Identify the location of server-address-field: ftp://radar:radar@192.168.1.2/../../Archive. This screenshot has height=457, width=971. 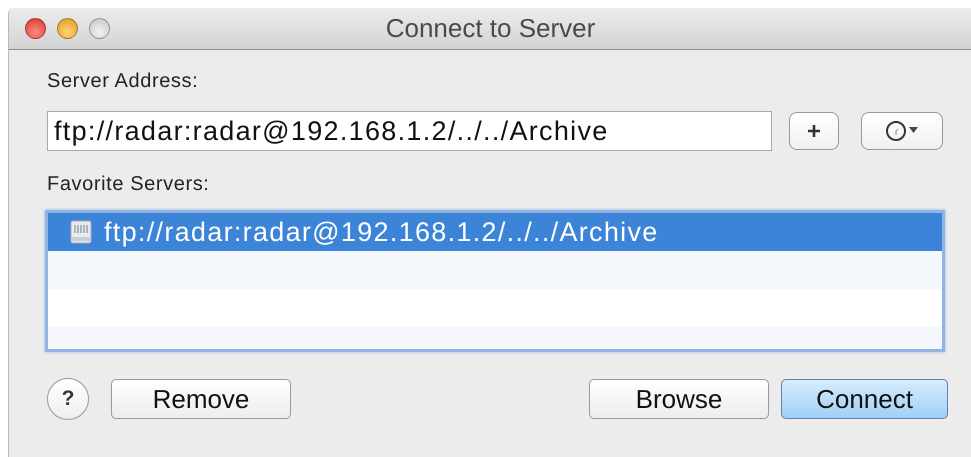
(409, 131).